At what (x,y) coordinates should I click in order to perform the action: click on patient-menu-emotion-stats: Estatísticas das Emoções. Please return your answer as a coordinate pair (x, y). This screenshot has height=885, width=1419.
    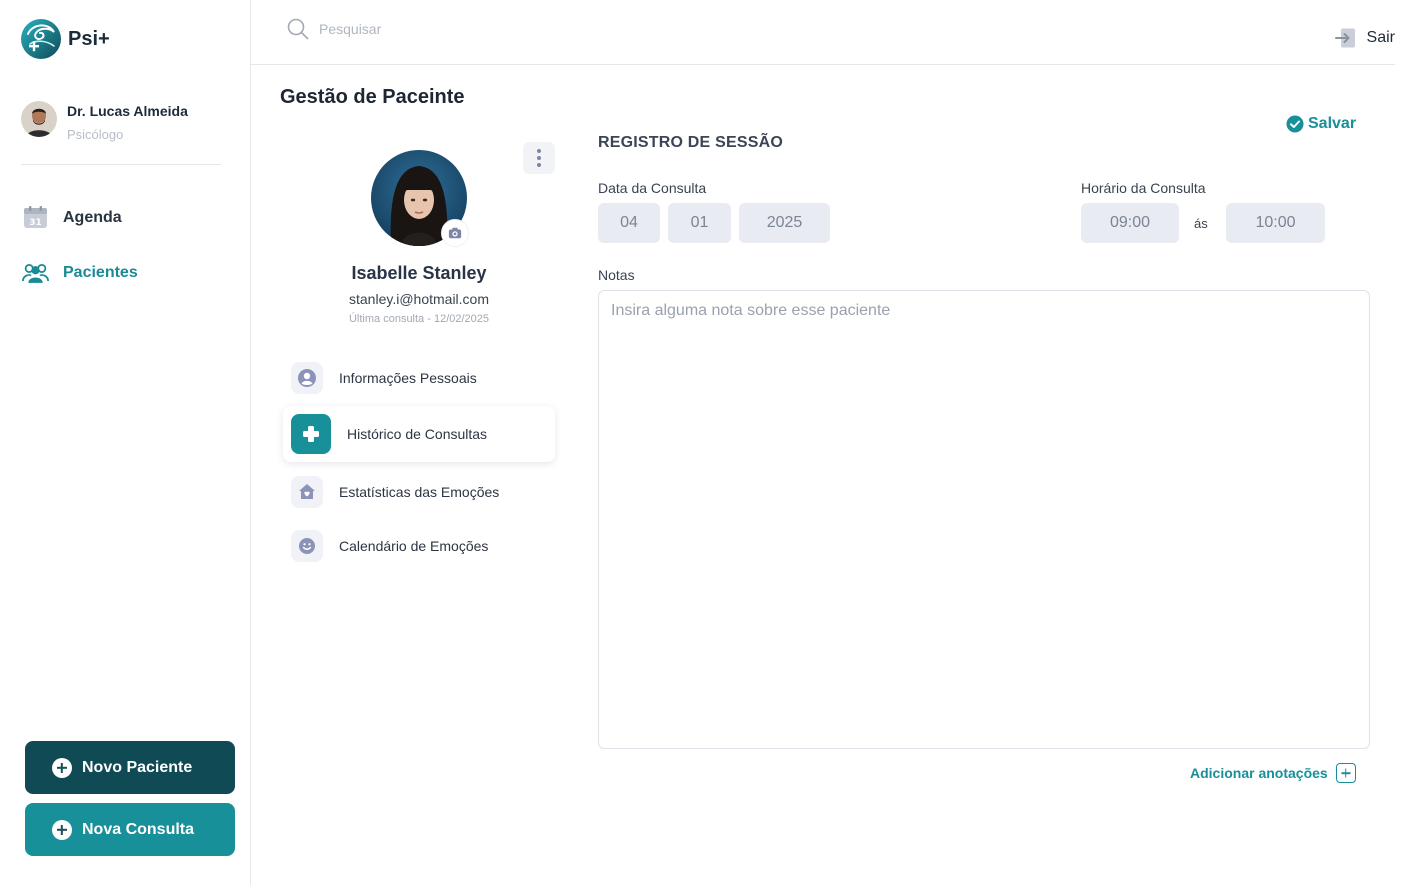
    Looking at the image, I should click on (419, 492).